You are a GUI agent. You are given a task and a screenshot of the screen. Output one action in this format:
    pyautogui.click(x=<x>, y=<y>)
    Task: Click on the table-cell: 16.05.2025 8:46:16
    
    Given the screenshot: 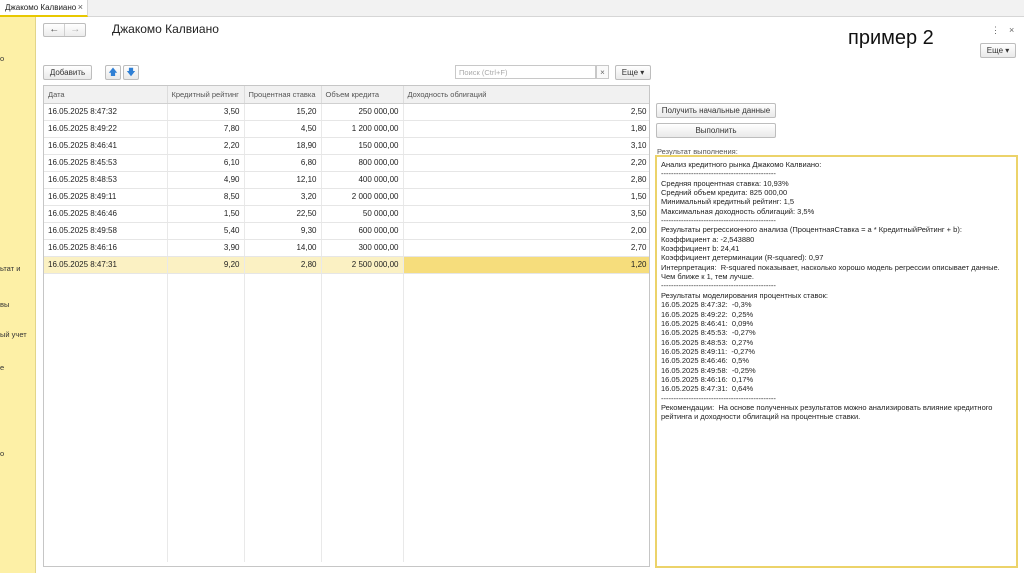 What is the action you would take?
    pyautogui.click(x=106, y=248)
    